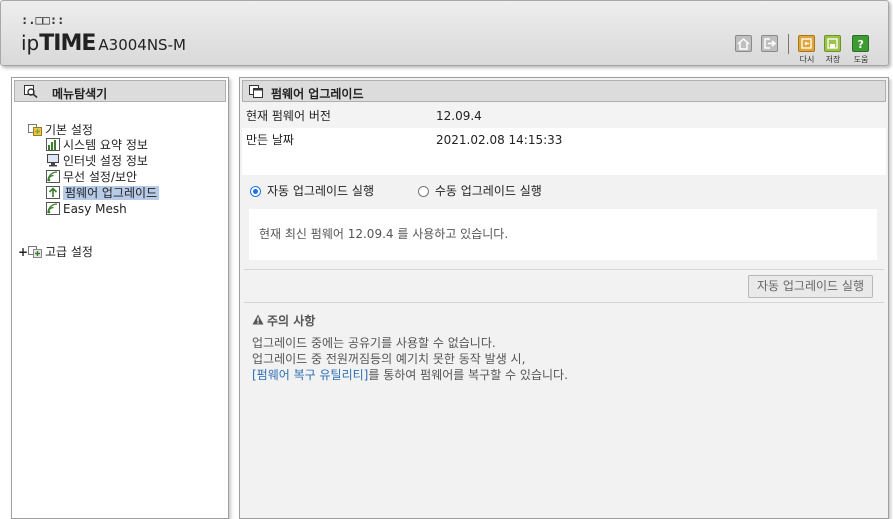 The image size is (893, 519). What do you see at coordinates (564, 116) in the screenshot?
I see `info-row-version: 현재 펌웨어 버전 12.09.4` at bounding box center [564, 116].